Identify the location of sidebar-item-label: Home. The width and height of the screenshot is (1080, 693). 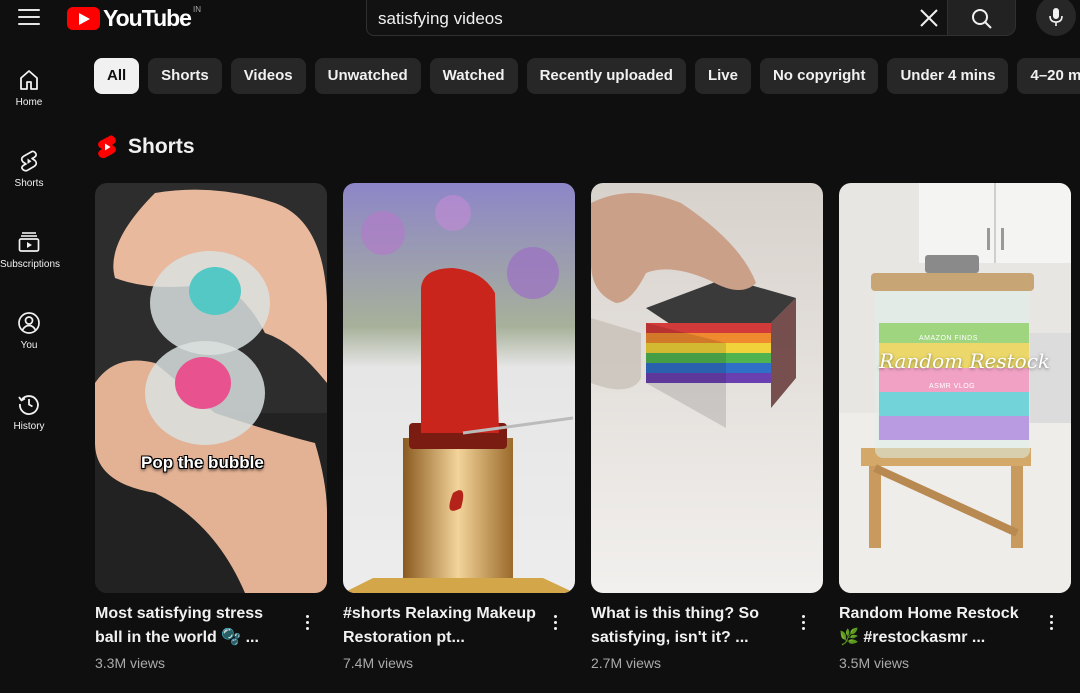
(29, 102).